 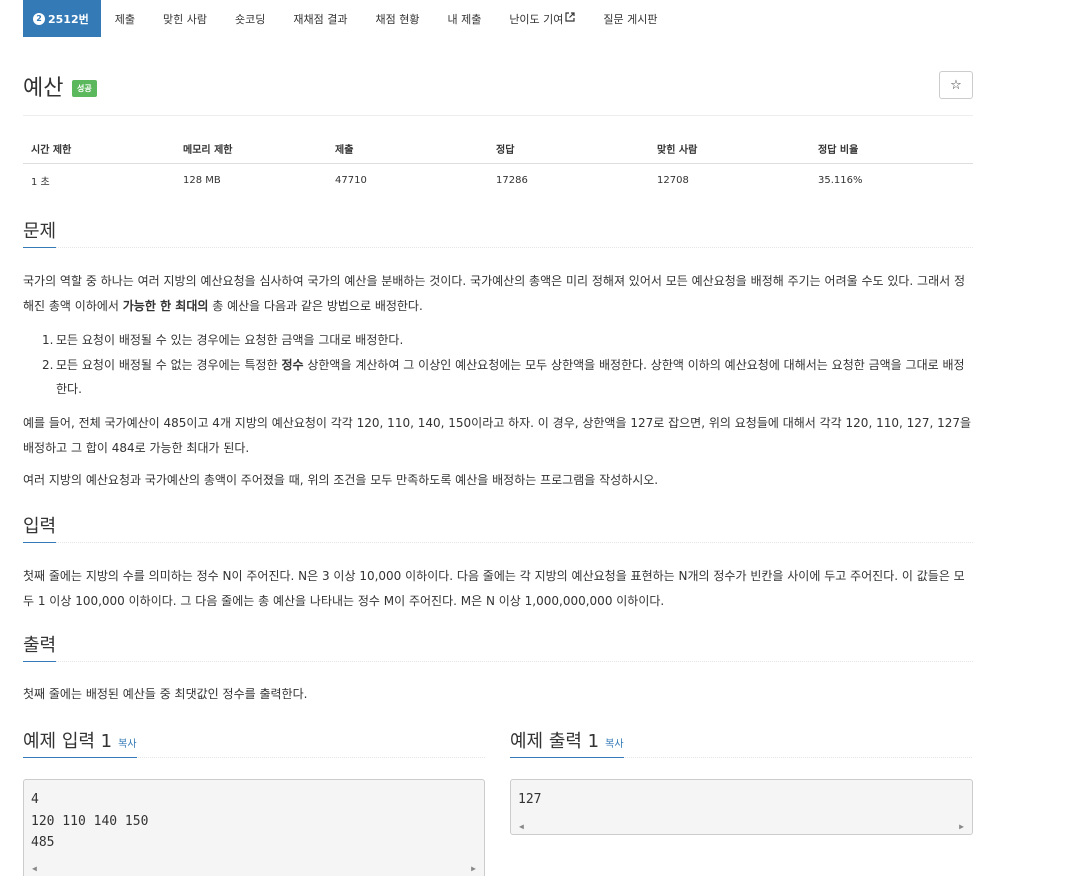 I want to click on submissions-value: 47710, so click(x=351, y=180).